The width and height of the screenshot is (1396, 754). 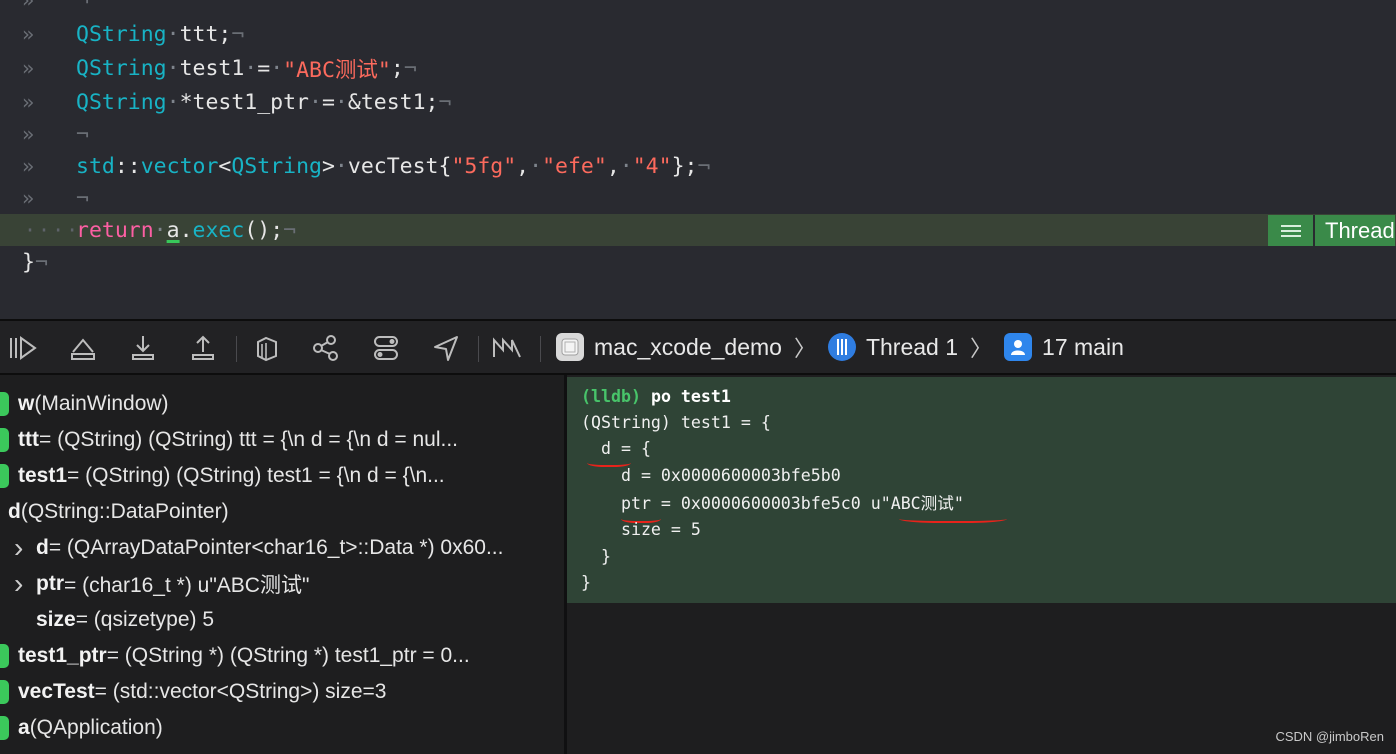 What do you see at coordinates (266, 348) in the screenshot?
I see `view-hierarchy-icon` at bounding box center [266, 348].